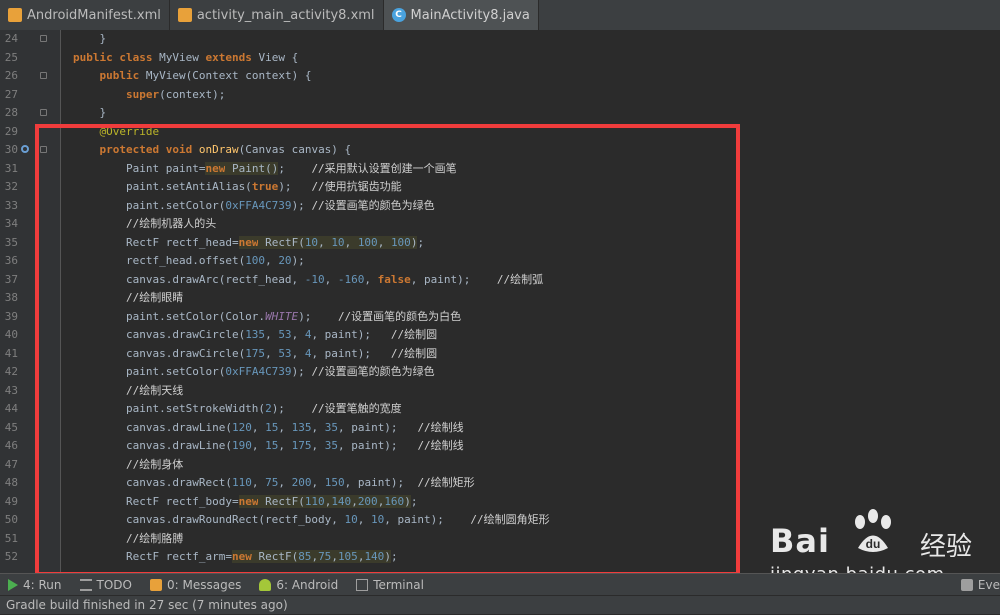  Describe the element at coordinates (500, 76) in the screenshot. I see `code-line: 26 public MyView(Context context) {` at that location.